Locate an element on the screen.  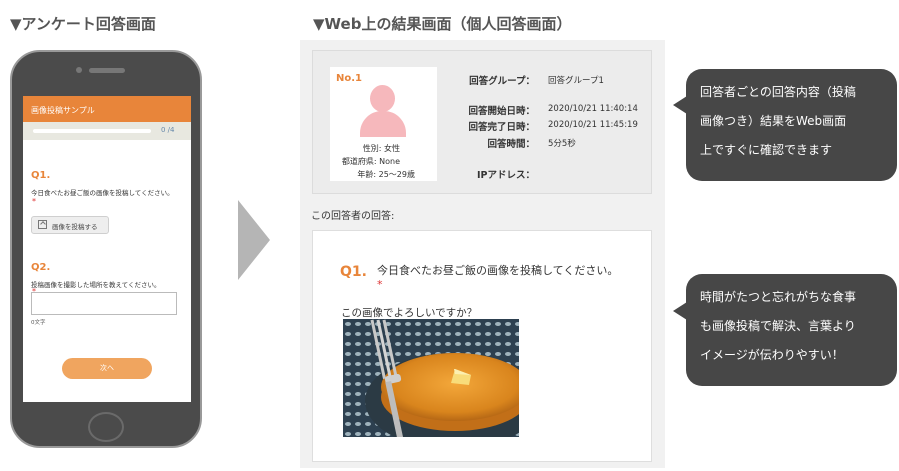
progress-area: 0 /4 is located at coordinates (107, 131).